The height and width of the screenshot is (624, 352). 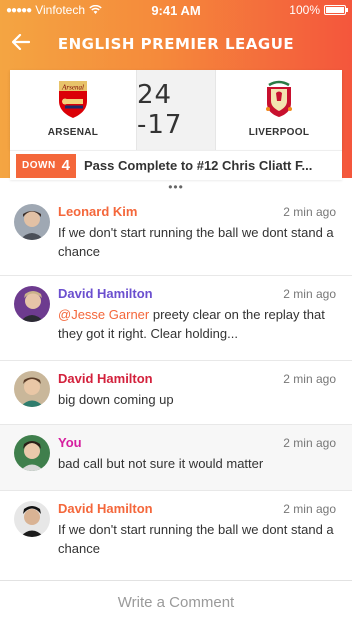 What do you see at coordinates (21, 40) in the screenshot?
I see `back-arrow-icon` at bounding box center [21, 40].